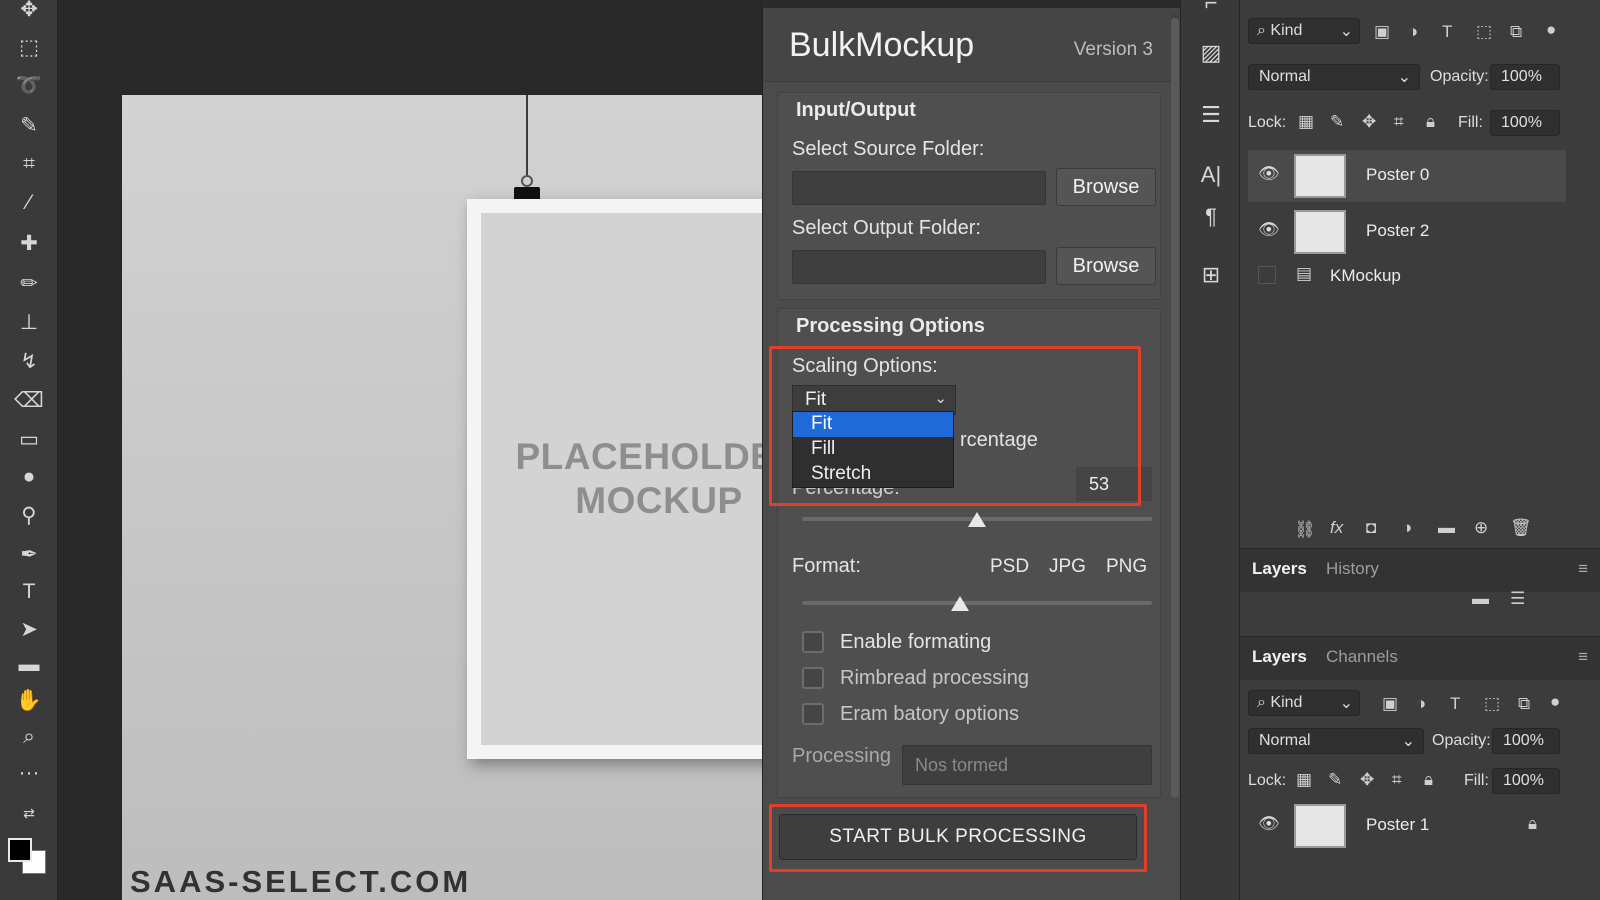  What do you see at coordinates (813, 642) in the screenshot?
I see `enable-formating-checkbox` at bounding box center [813, 642].